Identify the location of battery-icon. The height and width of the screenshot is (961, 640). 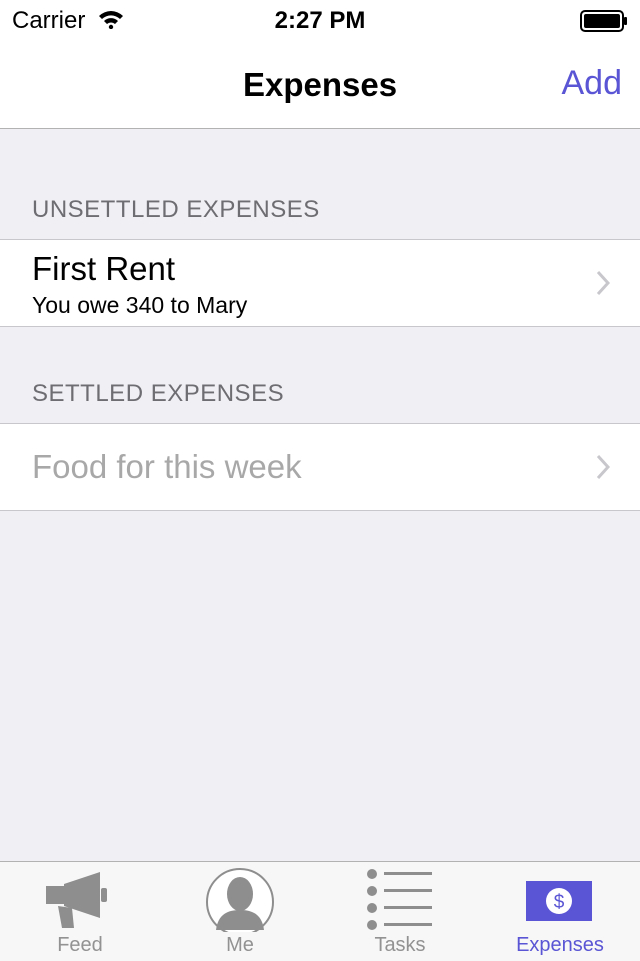
(604, 23).